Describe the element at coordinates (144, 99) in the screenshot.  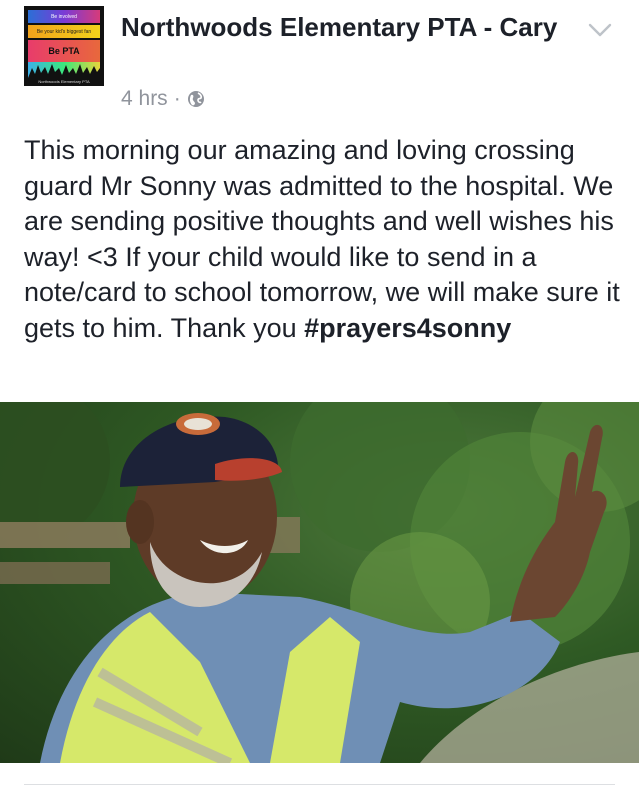
I see `timestamp: 4 hrs` at that location.